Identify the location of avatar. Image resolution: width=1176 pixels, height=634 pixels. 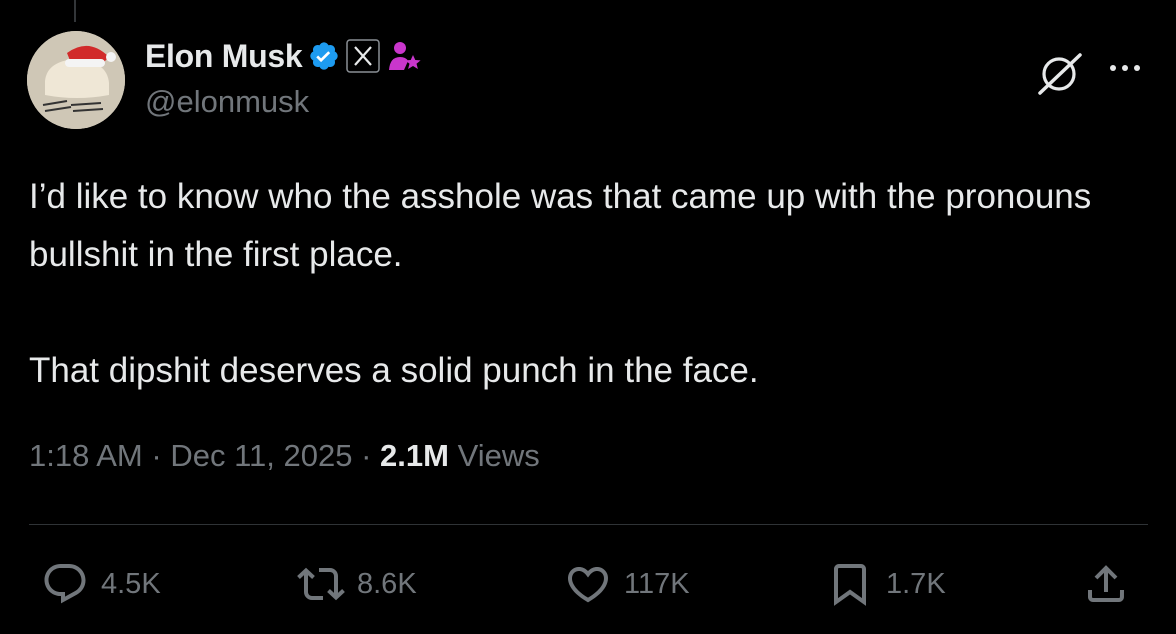
(76, 80).